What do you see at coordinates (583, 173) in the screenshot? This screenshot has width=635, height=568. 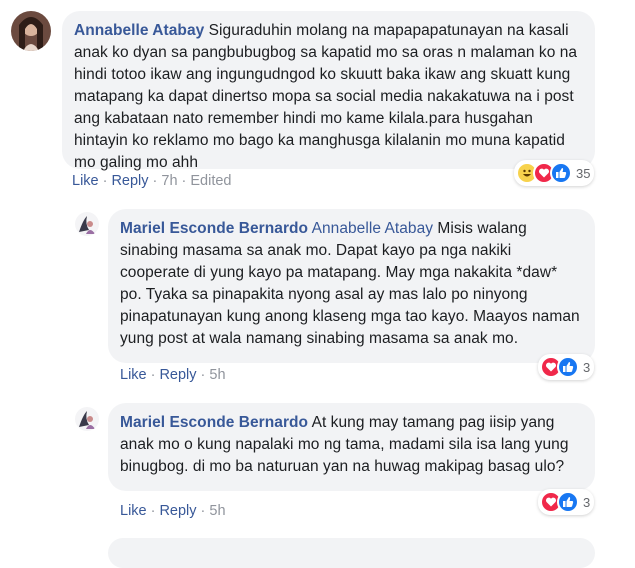 I see `reaction-count: 35` at bounding box center [583, 173].